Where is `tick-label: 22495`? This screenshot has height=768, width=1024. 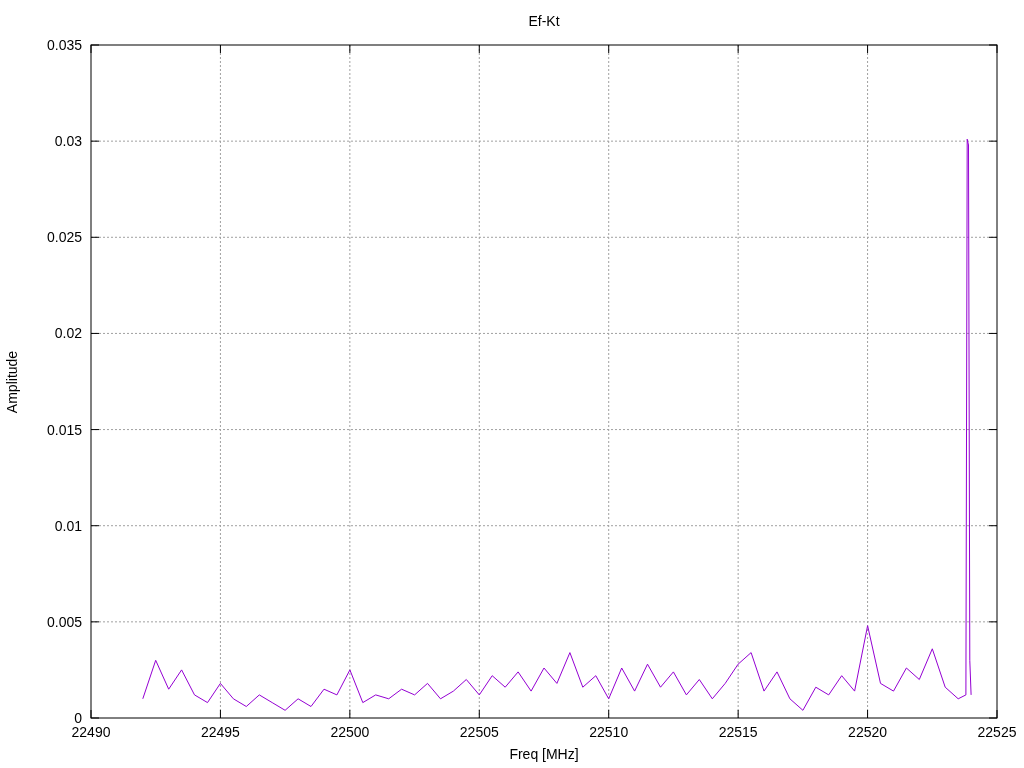
tick-label: 22495 is located at coordinates (220, 732).